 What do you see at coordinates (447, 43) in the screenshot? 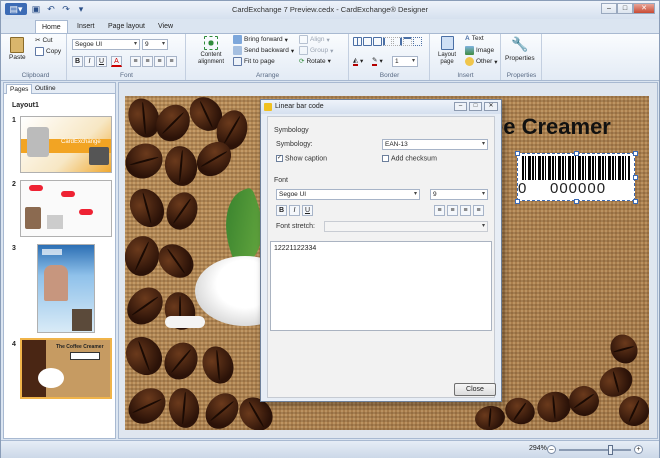
I see `layout-page-icon` at bounding box center [447, 43].